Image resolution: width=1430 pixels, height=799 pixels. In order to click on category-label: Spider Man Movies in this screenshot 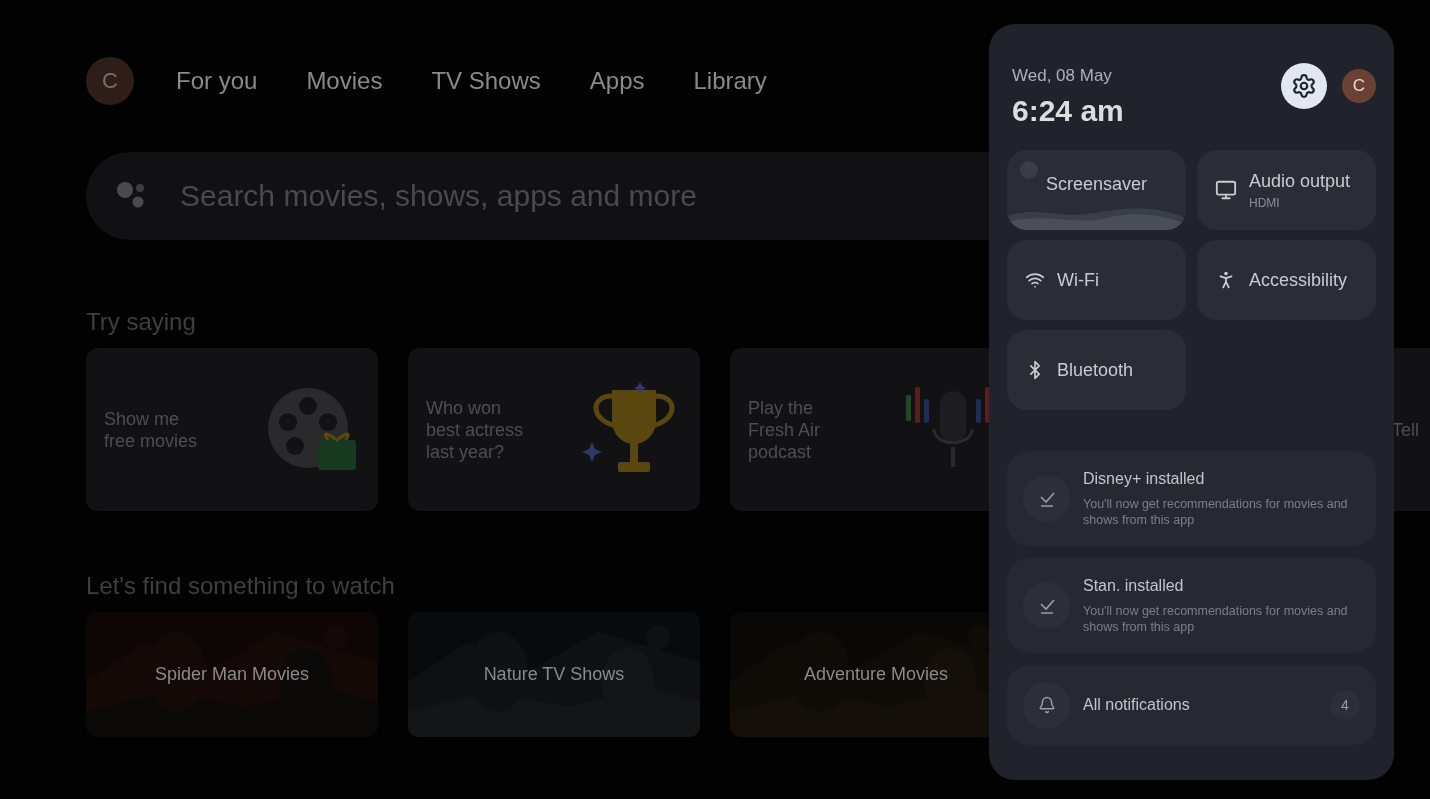, I will do `click(232, 674)`.